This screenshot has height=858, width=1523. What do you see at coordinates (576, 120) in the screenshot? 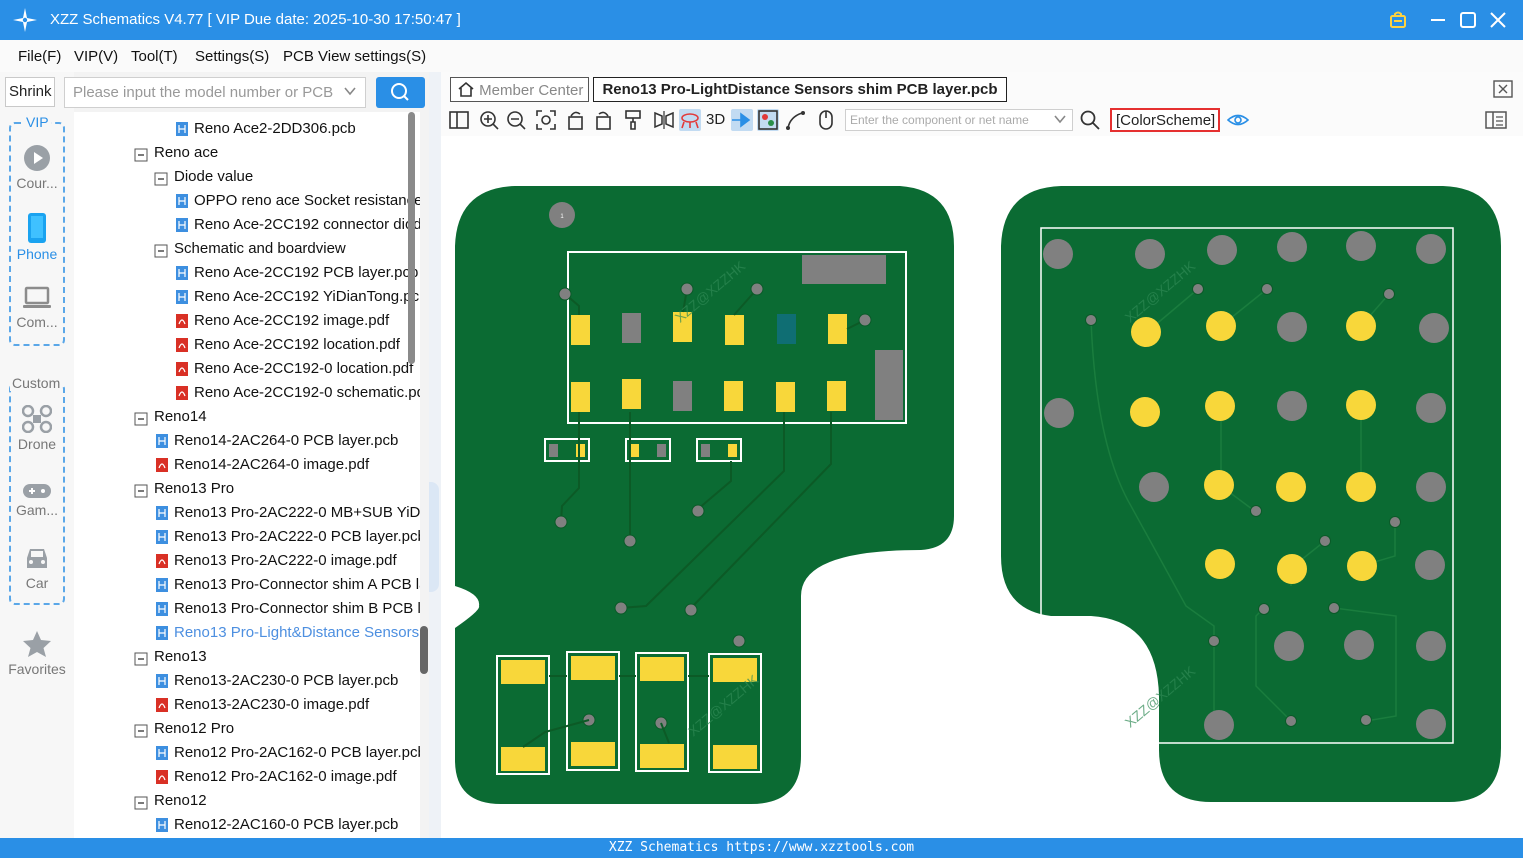
I see `rotate-left-icon` at bounding box center [576, 120].